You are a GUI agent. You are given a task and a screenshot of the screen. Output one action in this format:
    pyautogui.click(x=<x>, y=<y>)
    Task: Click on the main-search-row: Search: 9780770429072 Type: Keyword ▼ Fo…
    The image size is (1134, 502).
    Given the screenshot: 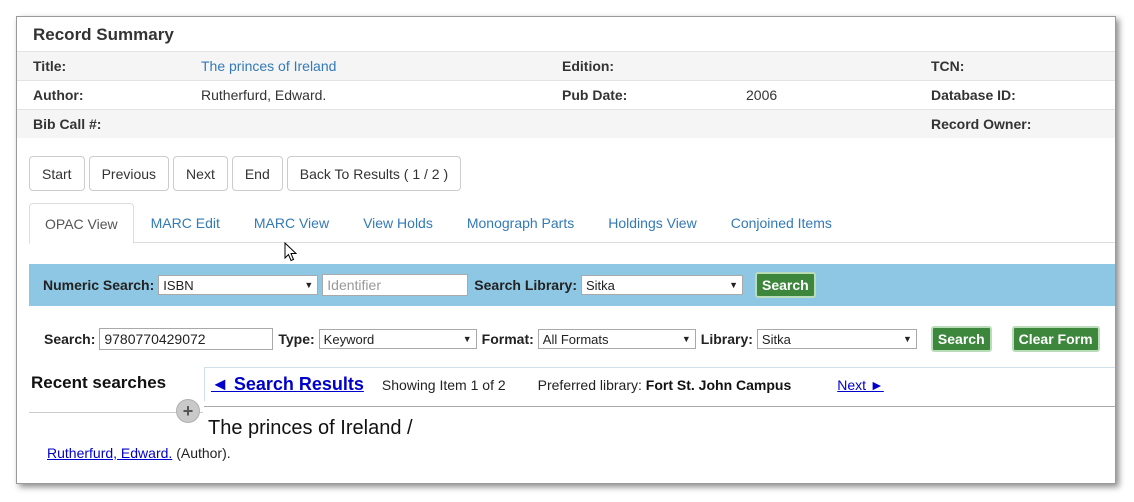 What is the action you would take?
    pyautogui.click(x=579, y=339)
    